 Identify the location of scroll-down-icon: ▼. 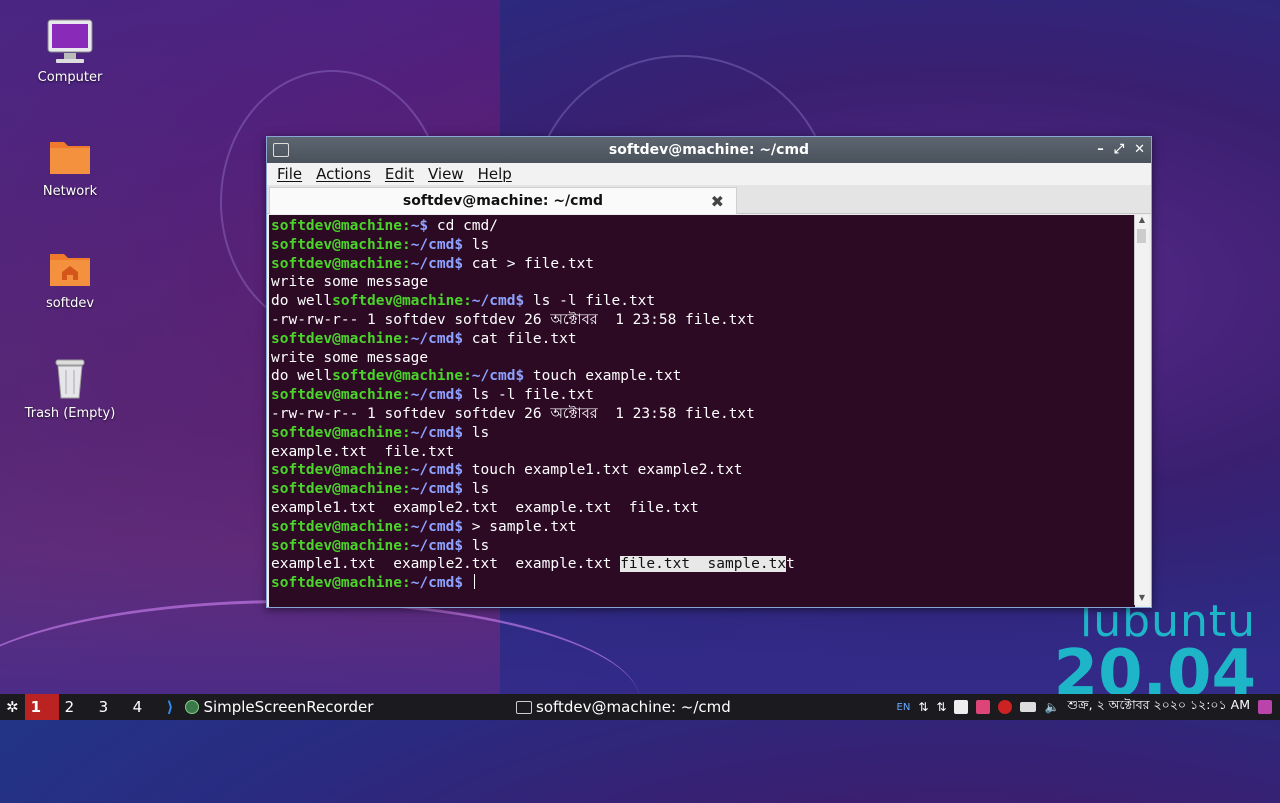
(1142, 599).